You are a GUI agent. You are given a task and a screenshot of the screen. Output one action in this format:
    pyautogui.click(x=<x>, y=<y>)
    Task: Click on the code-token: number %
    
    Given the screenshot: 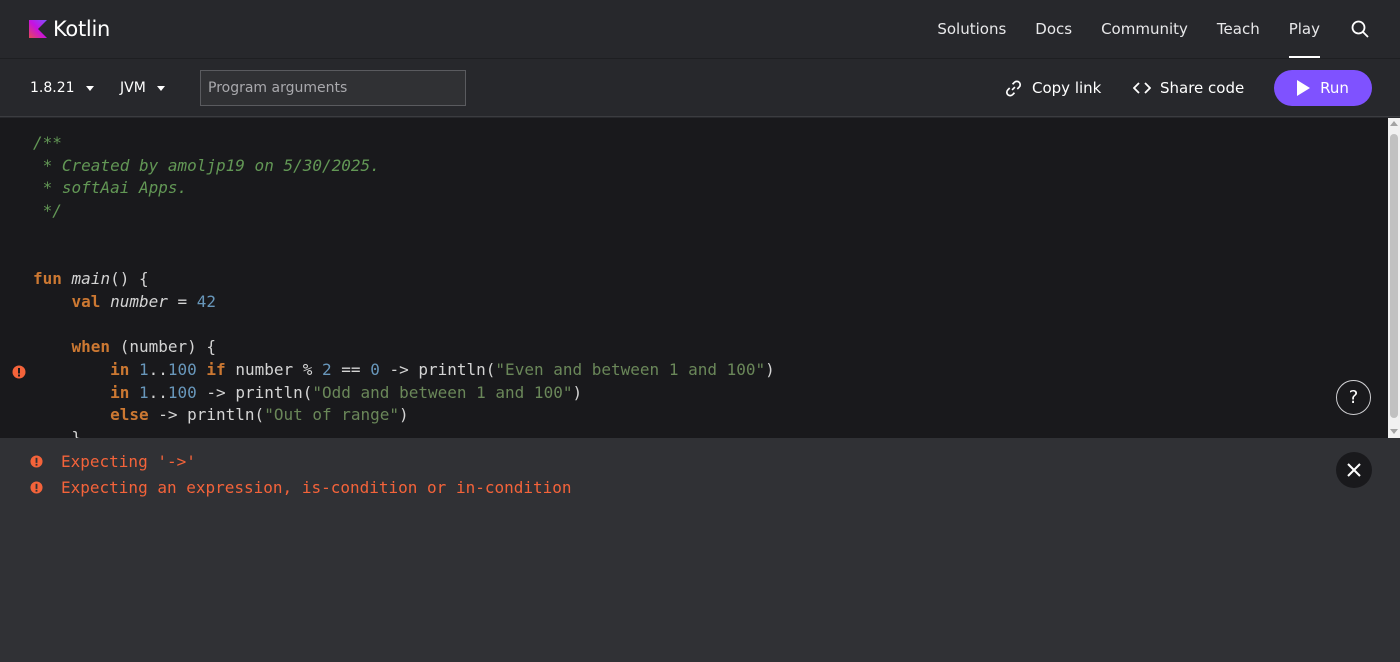 What is the action you would take?
    pyautogui.click(x=274, y=369)
    